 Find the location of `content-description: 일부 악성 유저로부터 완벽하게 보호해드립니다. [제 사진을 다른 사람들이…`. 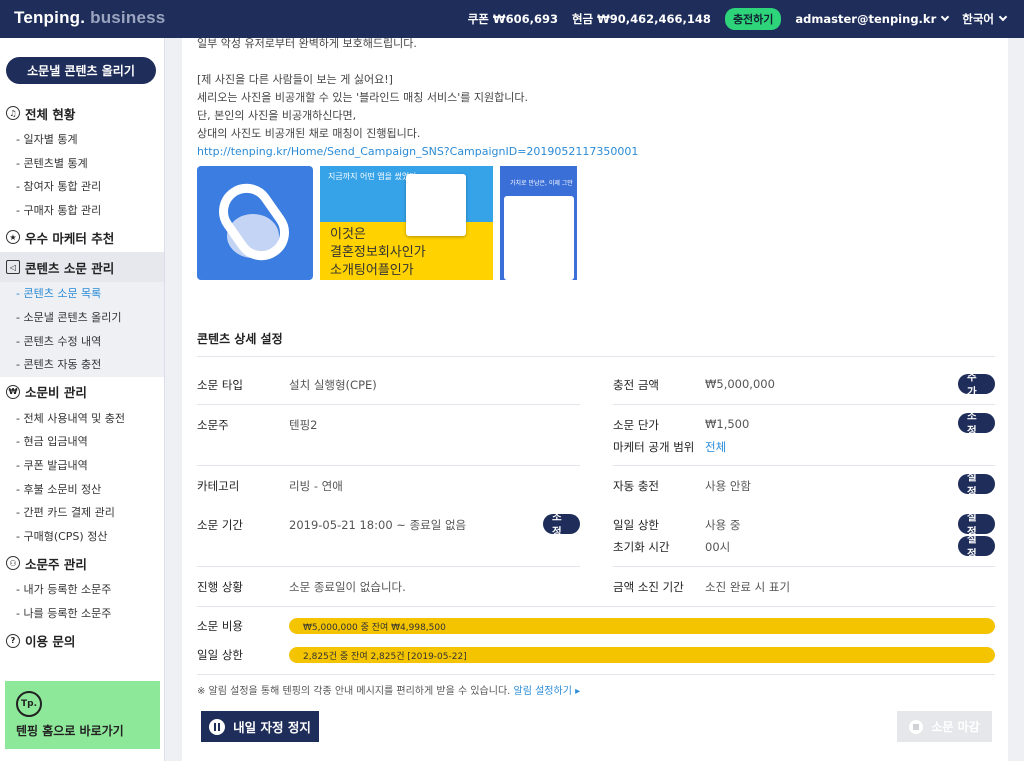

content-description: 일부 악성 유저로부터 완벽하게 보호해드립니다. [제 사진을 다른 사람들이… is located at coordinates (417, 99).